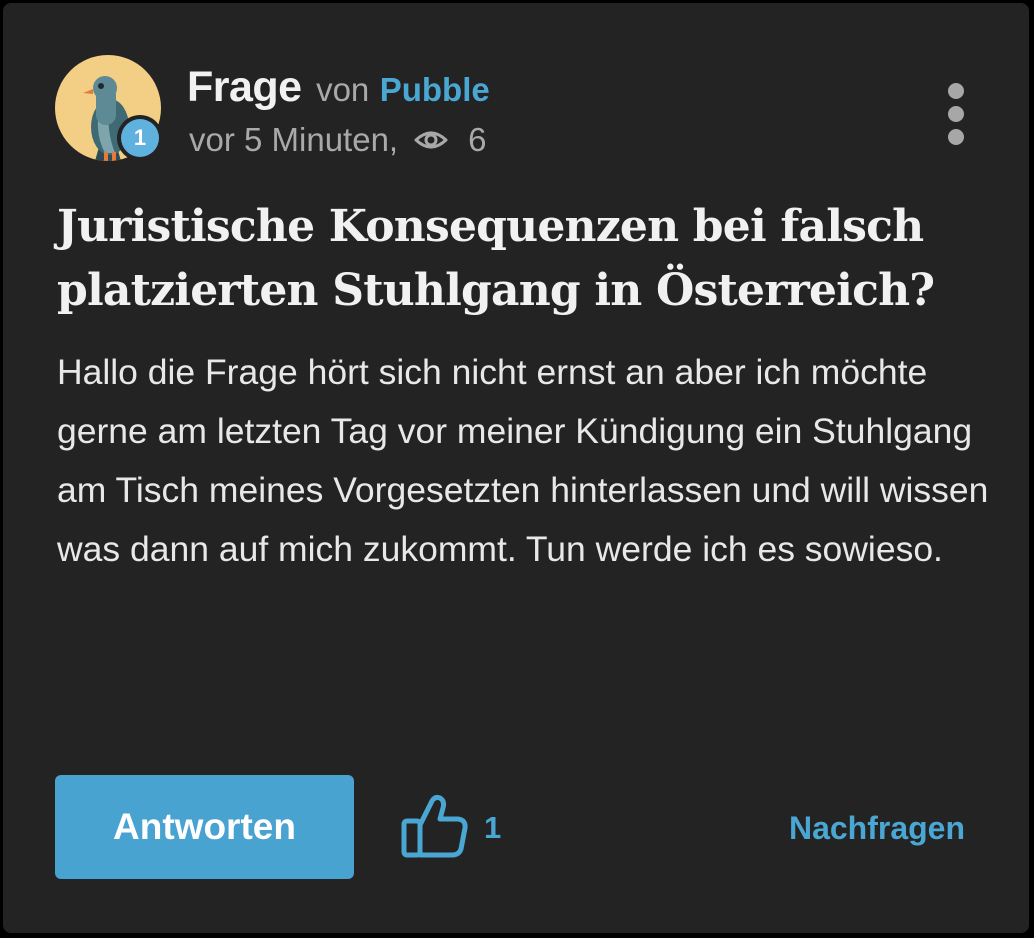  What do you see at coordinates (431, 140) in the screenshot?
I see `eye-icon` at bounding box center [431, 140].